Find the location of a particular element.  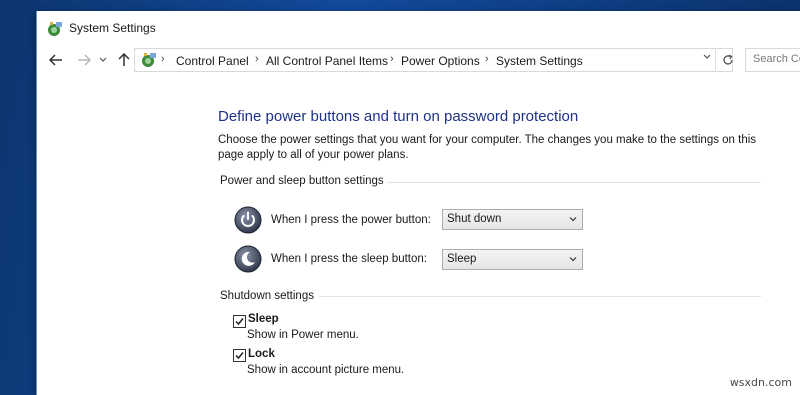

refresh-button is located at coordinates (727, 60).